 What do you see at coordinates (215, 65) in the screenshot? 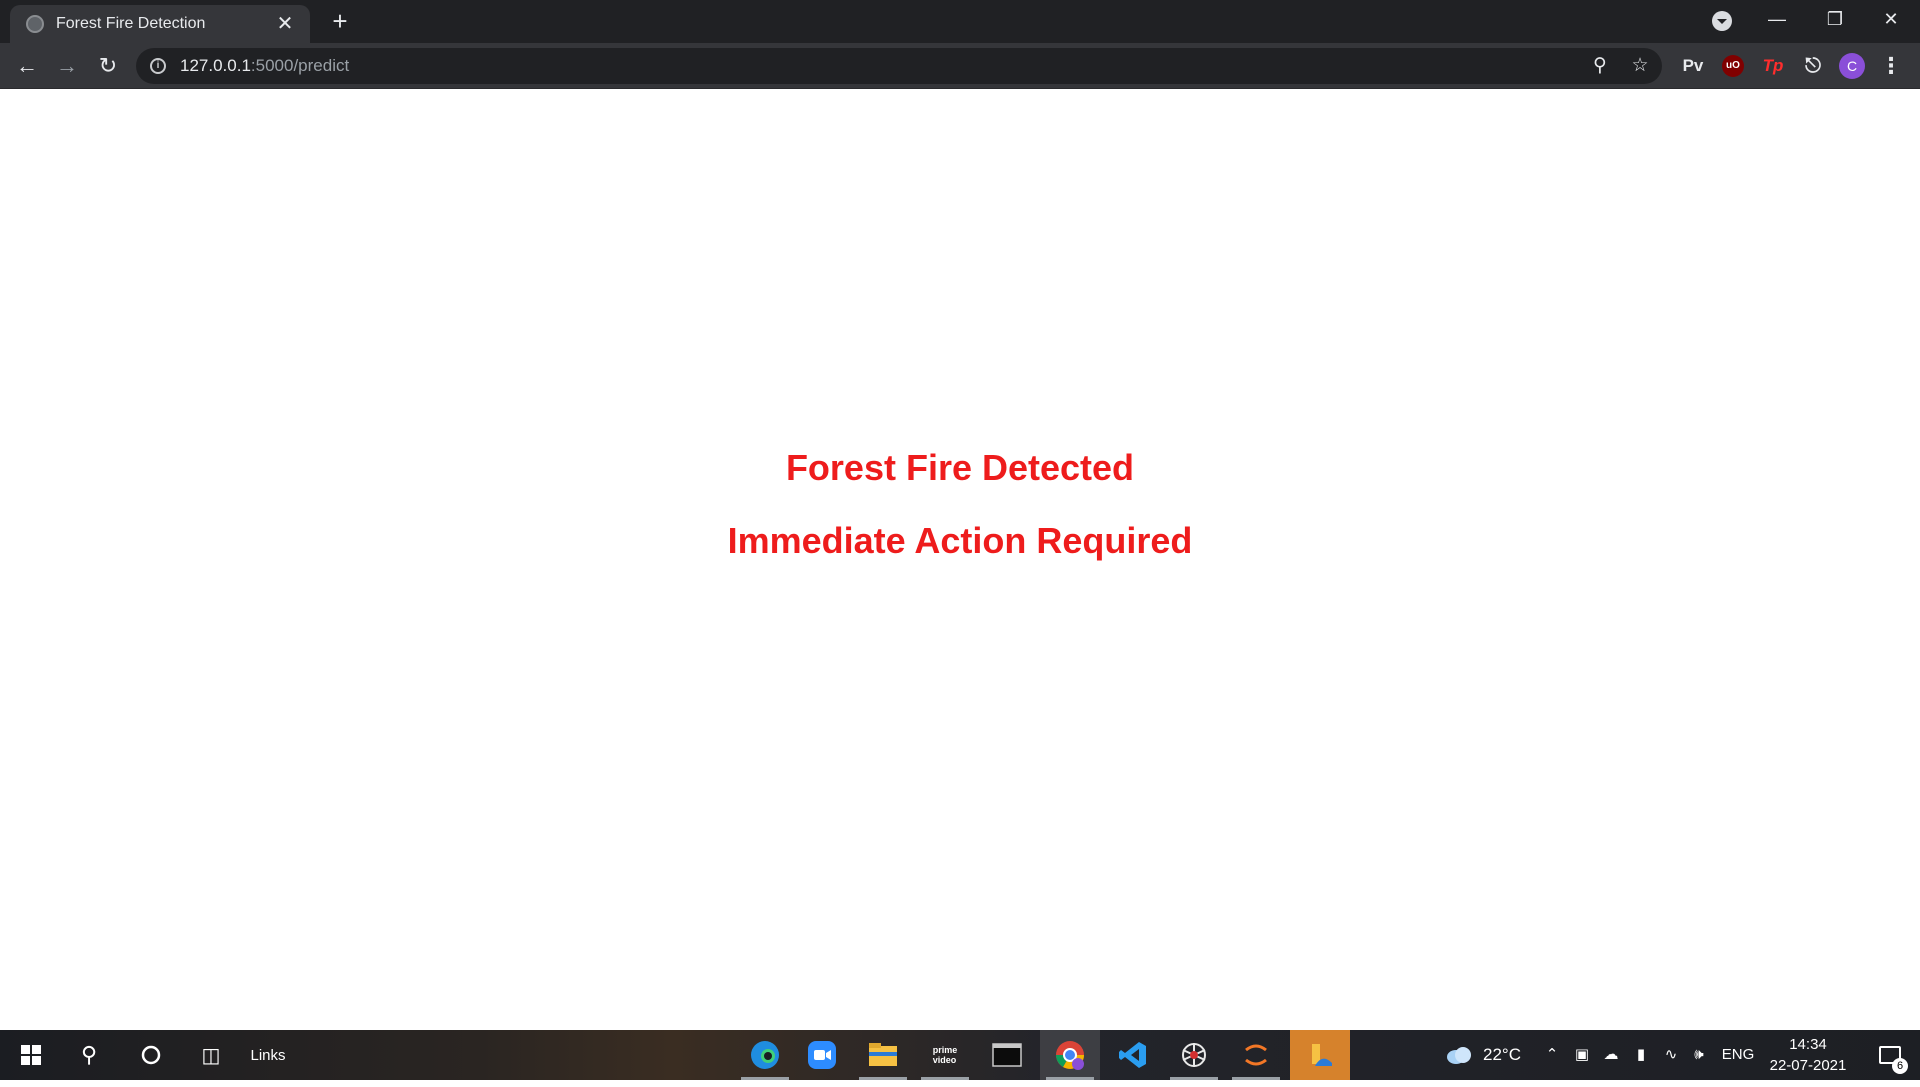
I see `url-host: 127.0.0.1` at bounding box center [215, 65].